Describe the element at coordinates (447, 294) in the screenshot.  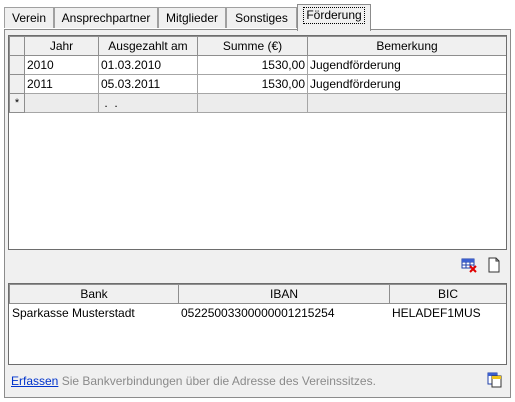
I see `column-header-bic: BIC` at that location.